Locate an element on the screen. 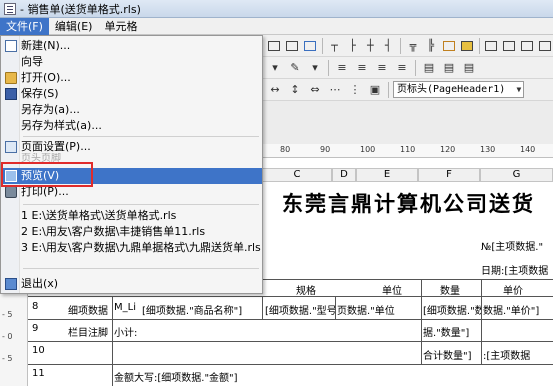 The width and height of the screenshot is (553, 386). title-bar: - 销售单(送货单格式.rls) is located at coordinates (276, 9).